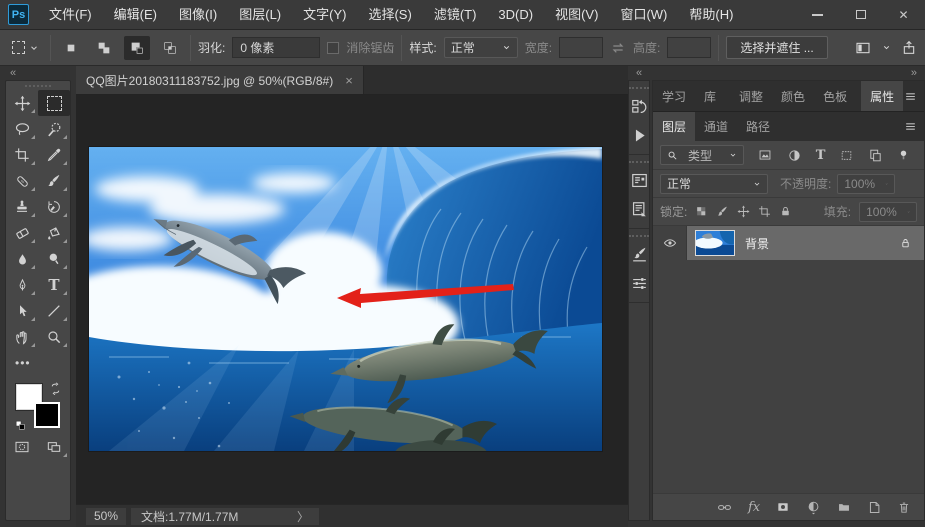  Describe the element at coordinates (333, 47) in the screenshot. I see `antialias-checkbox` at that location.